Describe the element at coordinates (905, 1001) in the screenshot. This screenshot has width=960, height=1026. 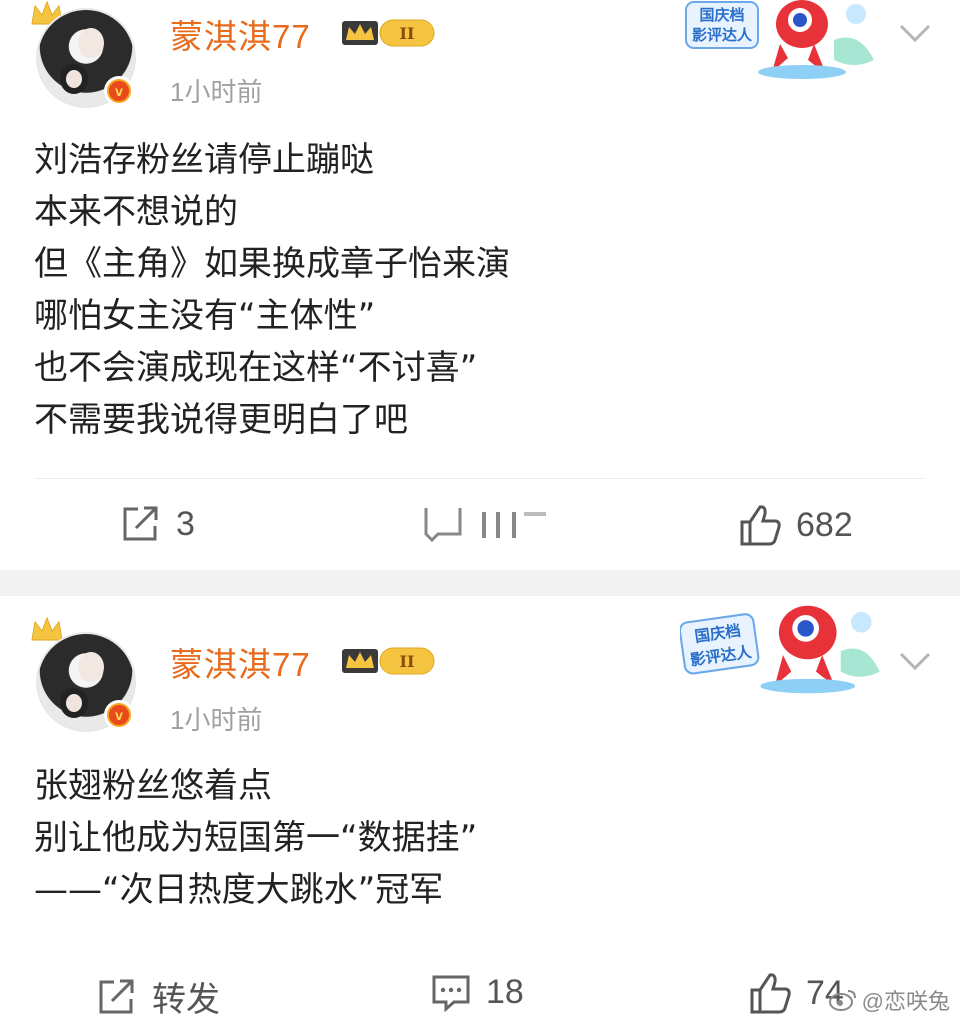
I see `watermark-text: @恋咲兔` at that location.